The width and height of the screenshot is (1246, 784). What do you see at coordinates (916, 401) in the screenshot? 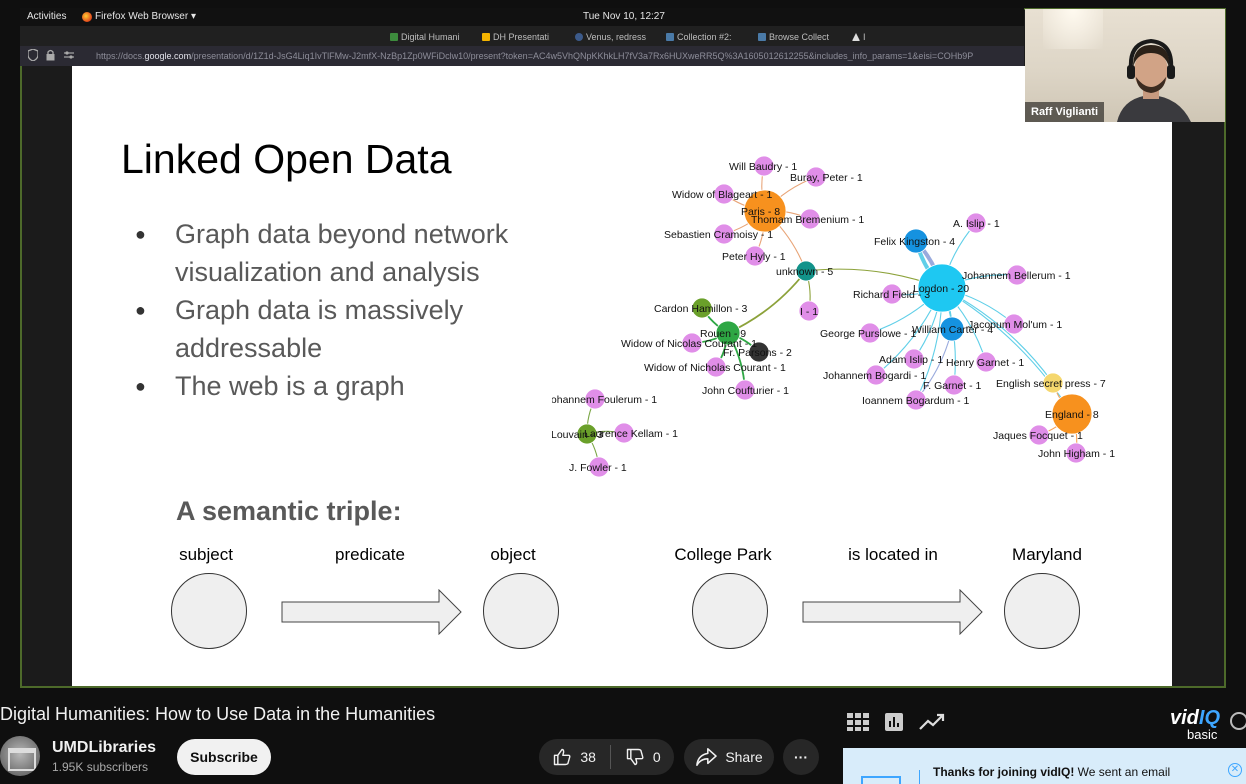
I see `graph-node-label: Ioannem Bogardum - 1` at bounding box center [916, 401].